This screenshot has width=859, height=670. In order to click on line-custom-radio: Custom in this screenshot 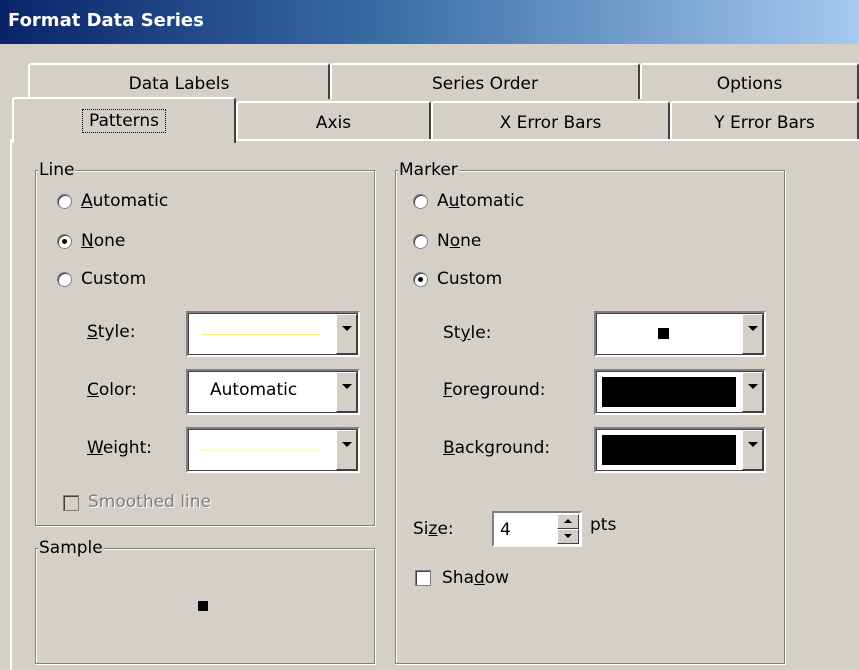, I will do `click(101, 279)`.